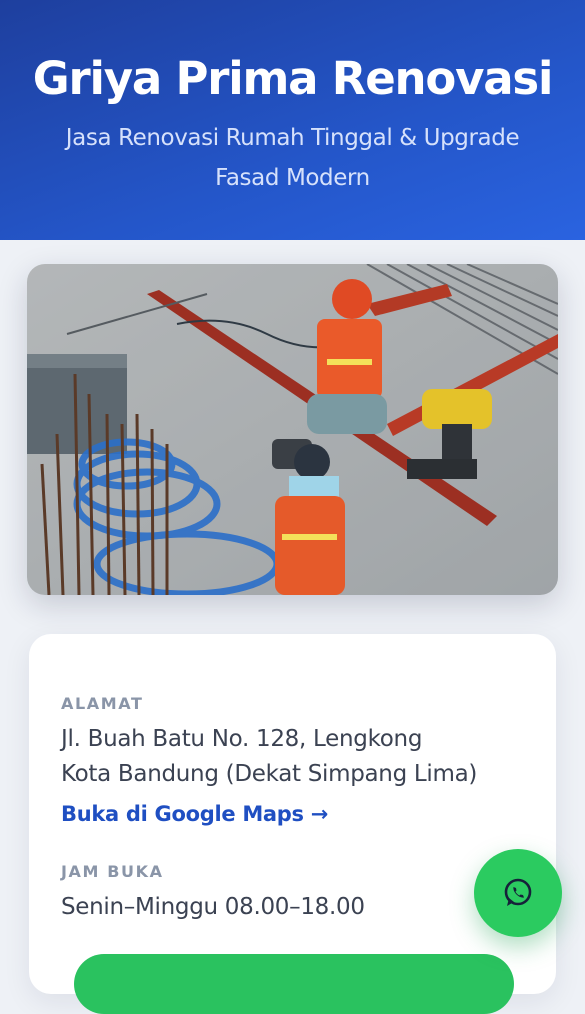 This screenshot has height=1014, width=585. What do you see at coordinates (112, 871) in the screenshot?
I see `hours-label: JAM BUKA` at bounding box center [112, 871].